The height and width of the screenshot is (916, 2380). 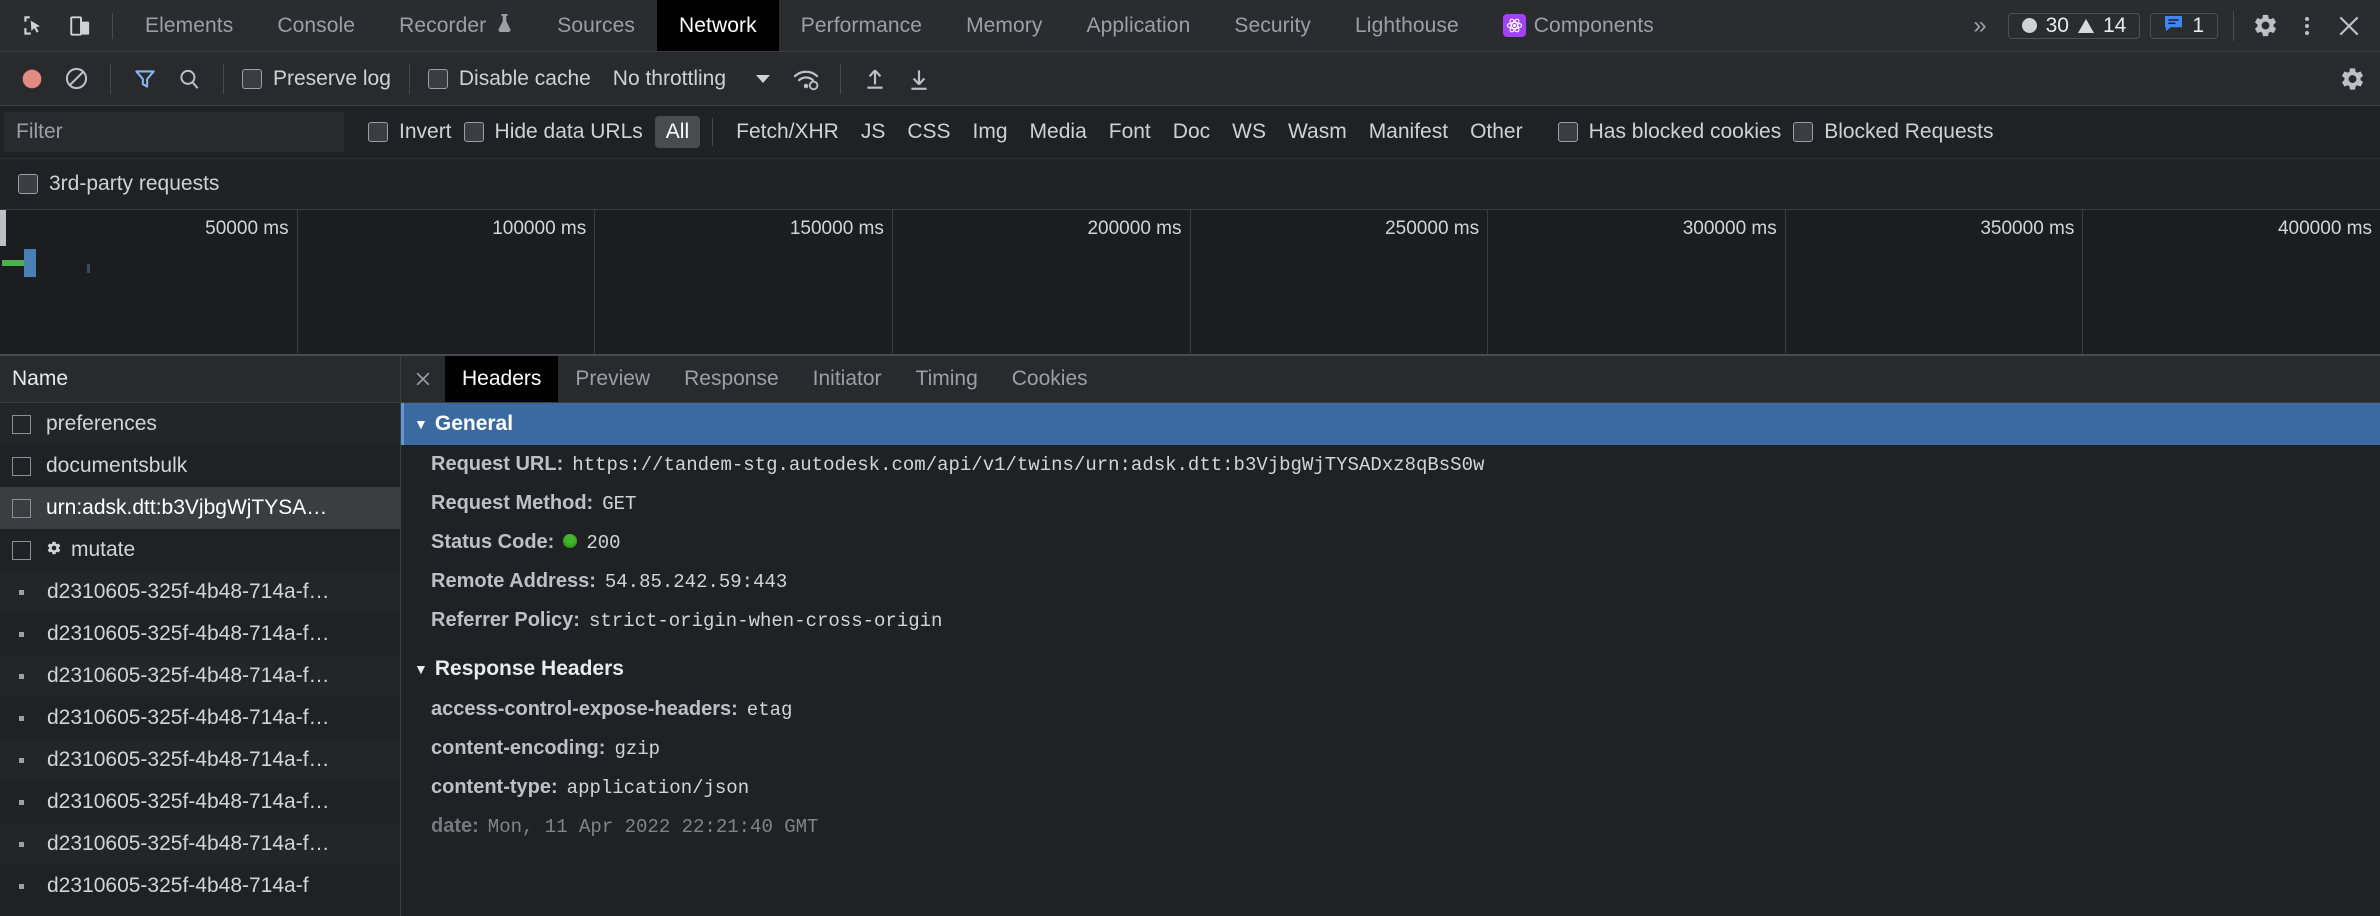 What do you see at coordinates (1130, 132) in the screenshot?
I see `filter-type-font: Font` at bounding box center [1130, 132].